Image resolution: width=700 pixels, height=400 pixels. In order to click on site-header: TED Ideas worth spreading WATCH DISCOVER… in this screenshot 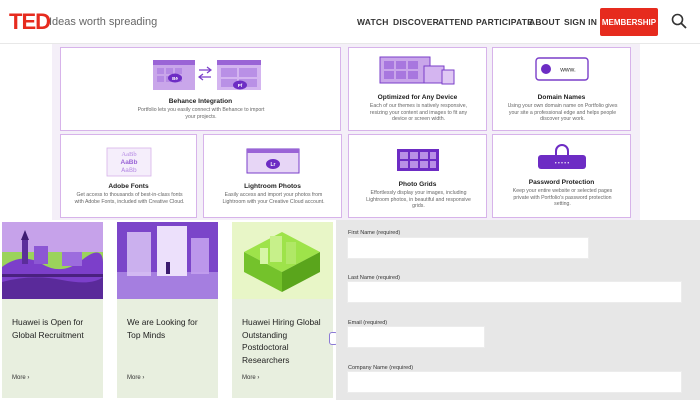, I will do `click(350, 22)`.